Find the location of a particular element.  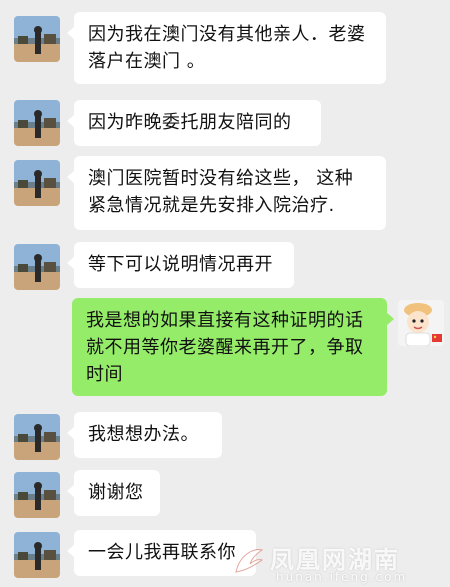

message-bubble-outgoing: 我是想的如果直接有这种证明的话 就不用等你老婆醒来再开了，争取 时间 is located at coordinates (233, 347).